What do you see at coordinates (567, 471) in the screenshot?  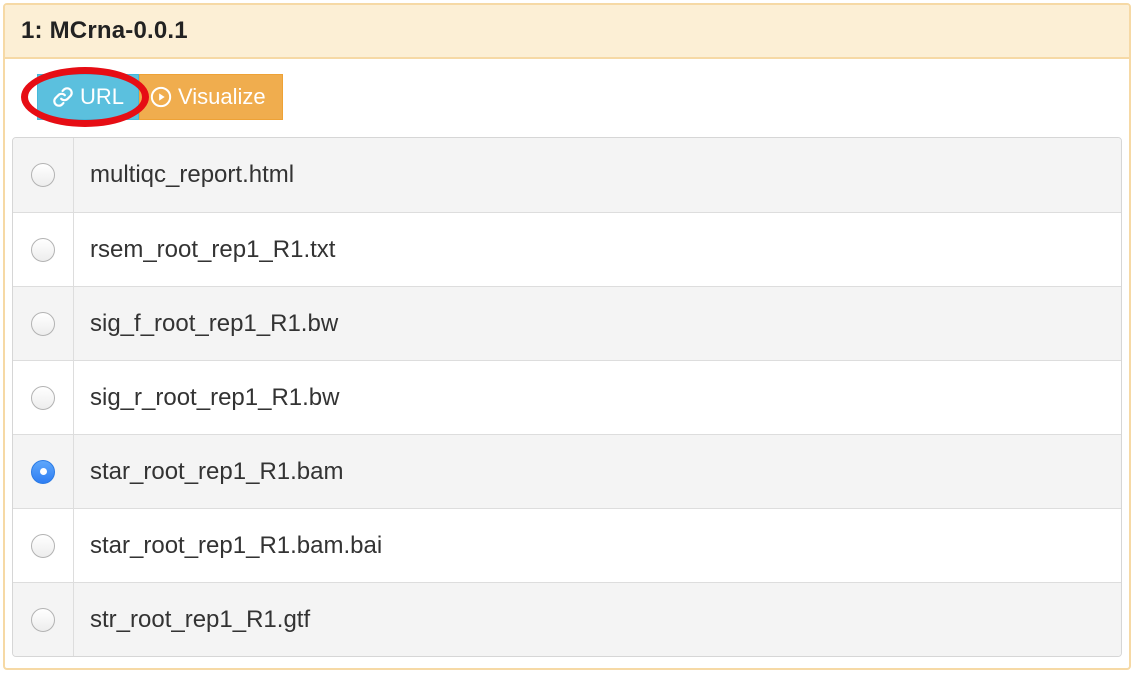 I see `file-row: star_root_rep1_R1.bam` at bounding box center [567, 471].